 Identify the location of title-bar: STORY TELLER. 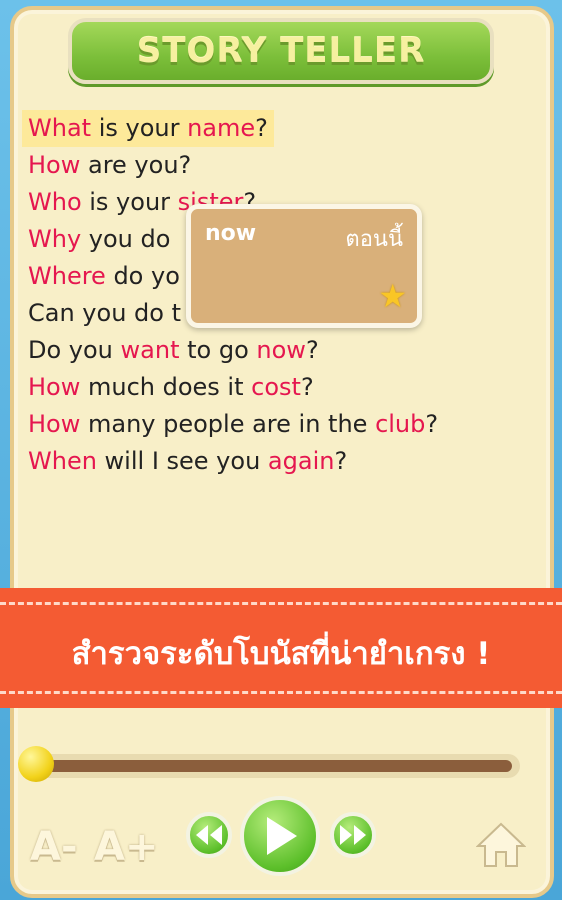
(281, 51).